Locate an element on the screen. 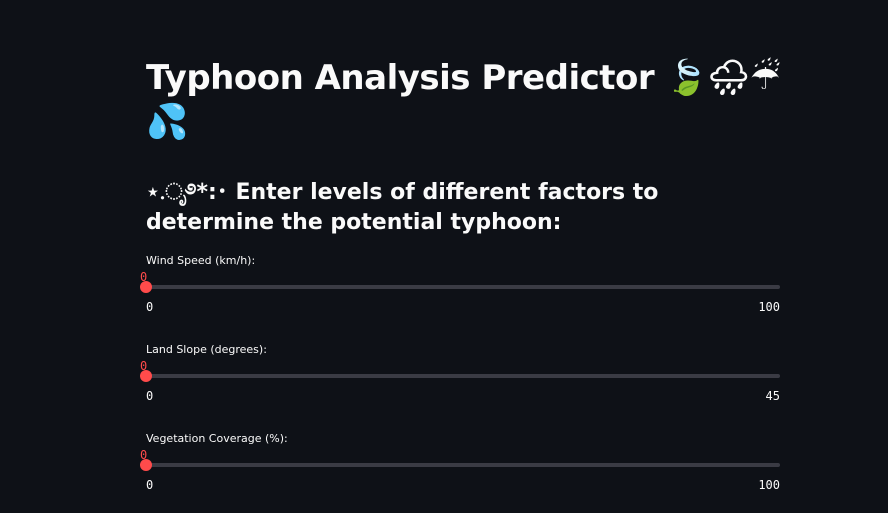 The image size is (888, 513). slider-label: Wind Speed (km/h): is located at coordinates (201, 260).